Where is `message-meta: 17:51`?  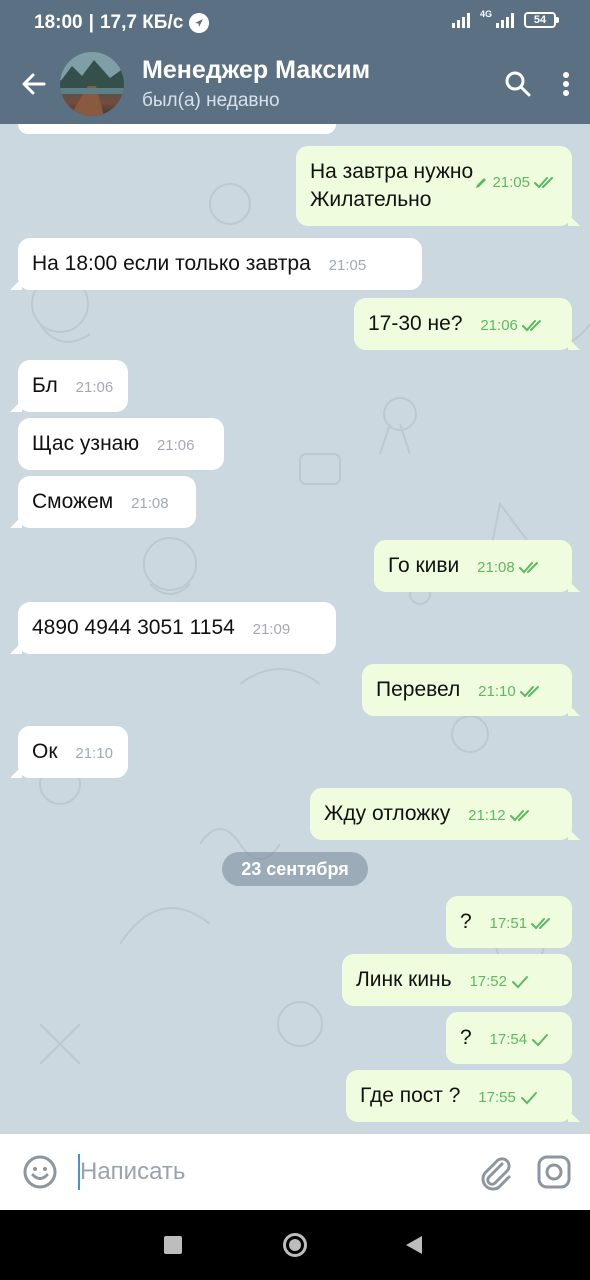 message-meta: 17:51 is located at coordinates (523, 924).